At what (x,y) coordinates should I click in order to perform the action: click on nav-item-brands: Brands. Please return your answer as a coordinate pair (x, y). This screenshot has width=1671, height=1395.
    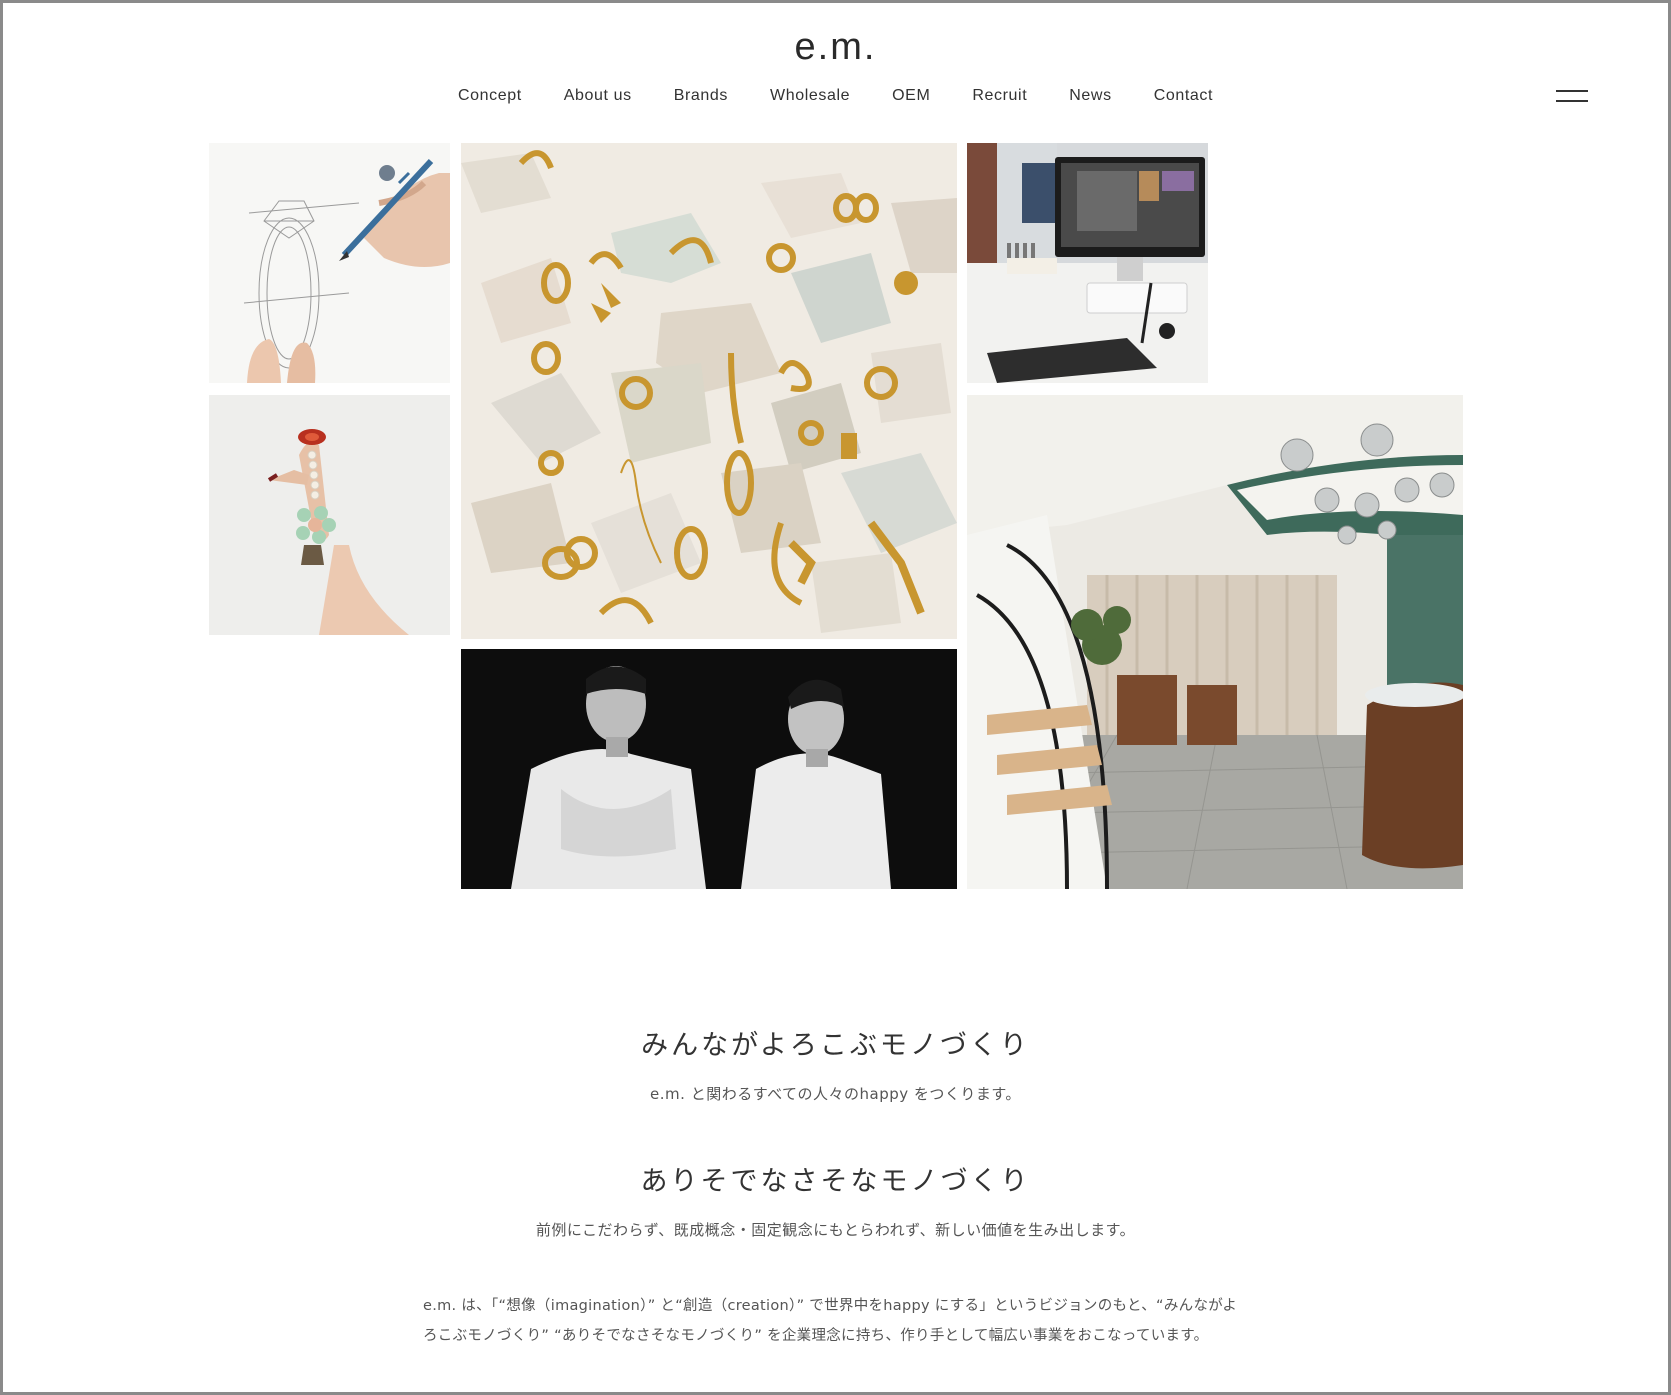
    Looking at the image, I should click on (701, 96).